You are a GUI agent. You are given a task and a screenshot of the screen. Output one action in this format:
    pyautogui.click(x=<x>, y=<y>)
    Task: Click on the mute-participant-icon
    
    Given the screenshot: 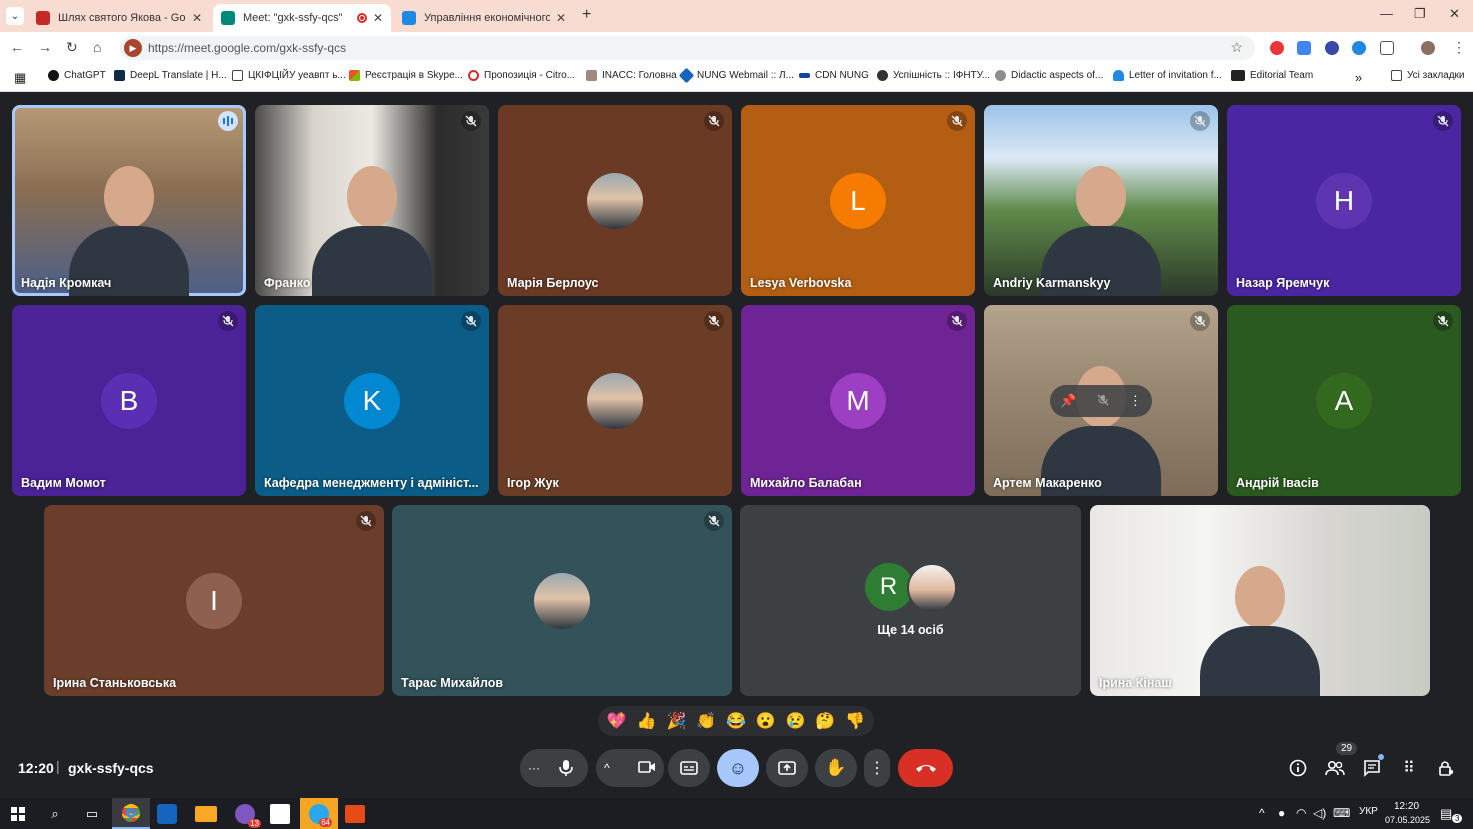 What is the action you would take?
    pyautogui.click(x=1103, y=401)
    